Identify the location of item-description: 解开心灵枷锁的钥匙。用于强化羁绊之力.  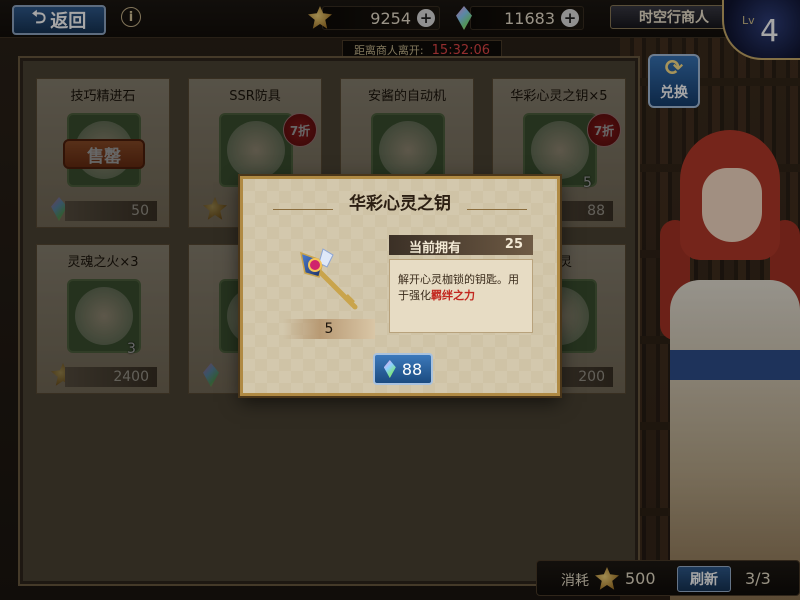
(461, 296).